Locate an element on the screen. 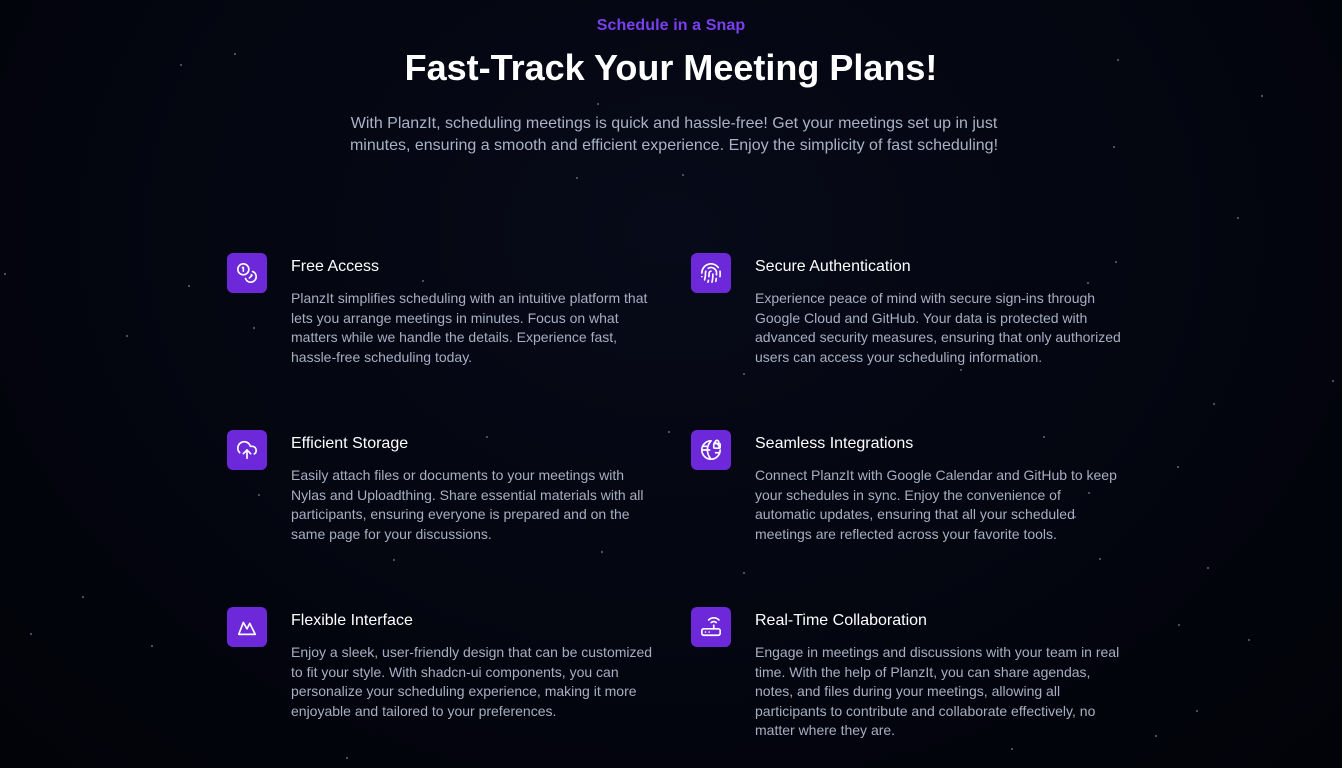 The image size is (1342, 768). coins-icon is located at coordinates (247, 273).